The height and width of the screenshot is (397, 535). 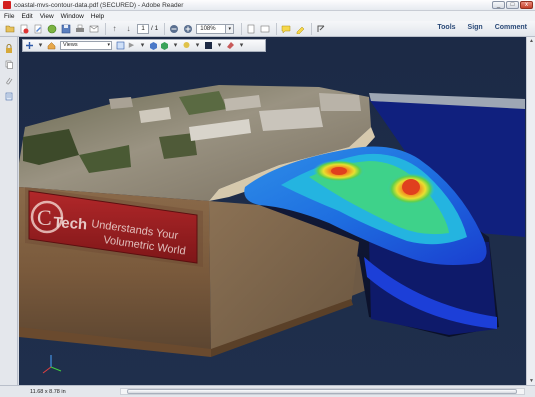 I want to click on comment-link: Comment, so click(x=511, y=27).